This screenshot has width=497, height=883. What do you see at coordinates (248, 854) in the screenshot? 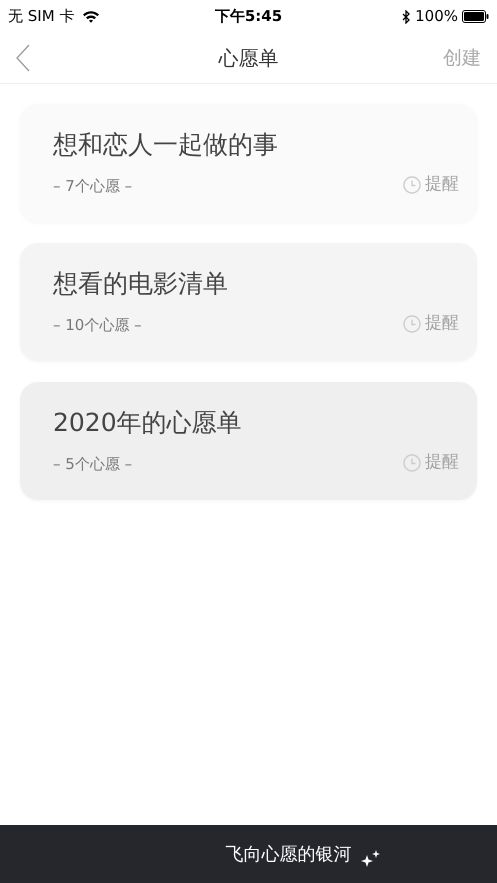
I see `galaxy-button: 飞向心愿的银河` at bounding box center [248, 854].